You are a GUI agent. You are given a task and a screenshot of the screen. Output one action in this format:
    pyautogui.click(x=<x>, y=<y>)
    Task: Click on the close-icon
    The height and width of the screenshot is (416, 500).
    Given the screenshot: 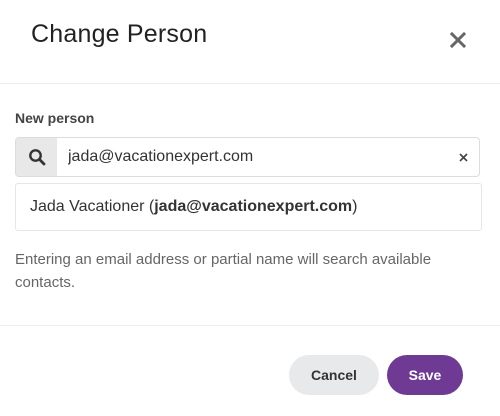 What is the action you would take?
    pyautogui.click(x=458, y=40)
    